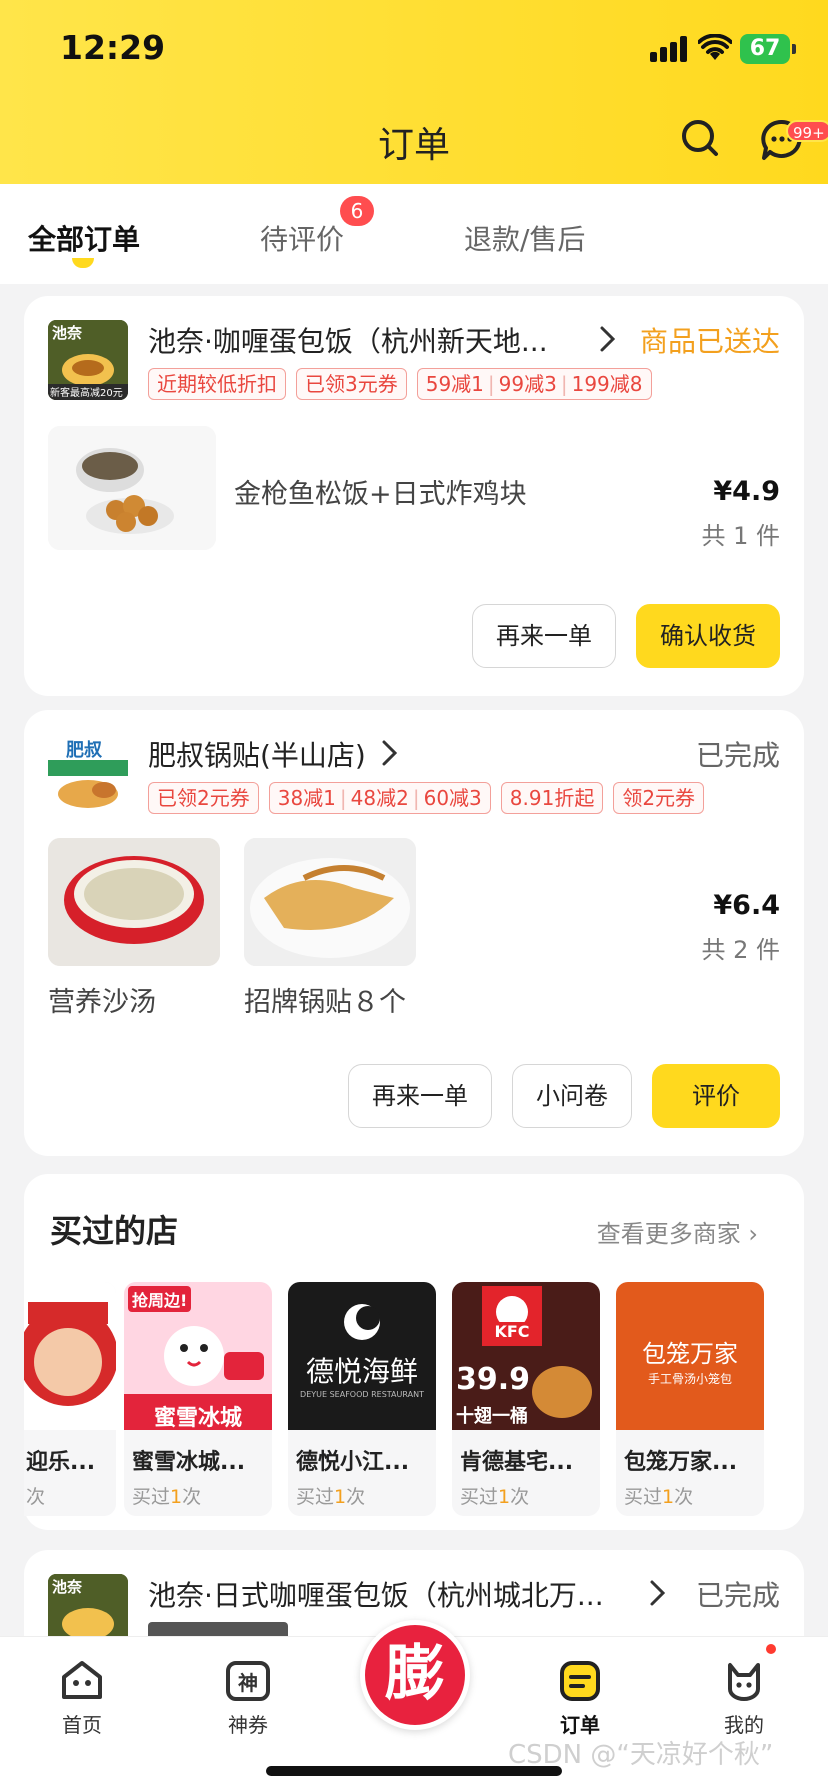  I want to click on tab-all-orders: 全部订单, so click(84, 238).